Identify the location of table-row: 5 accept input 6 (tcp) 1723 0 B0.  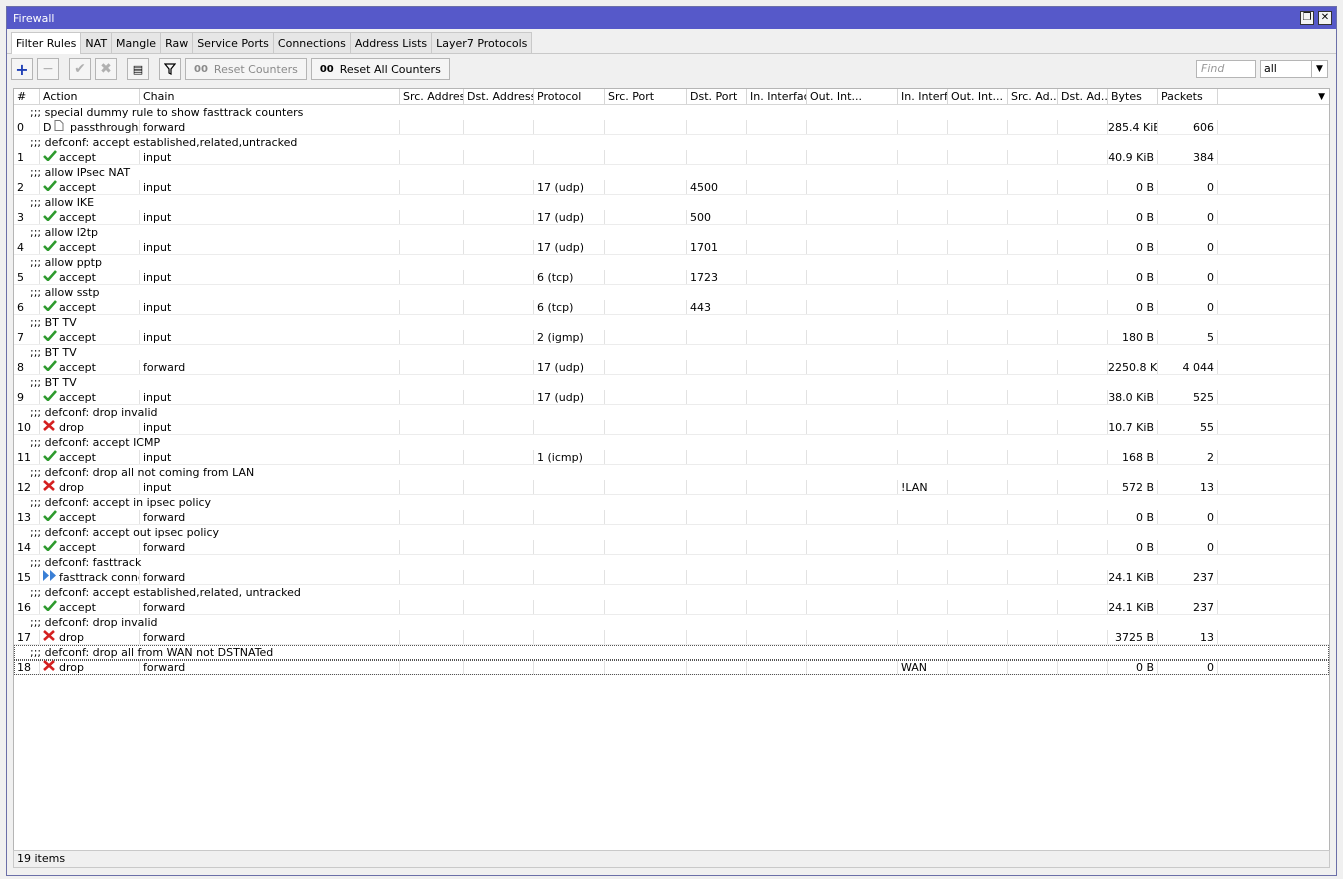
(671, 277).